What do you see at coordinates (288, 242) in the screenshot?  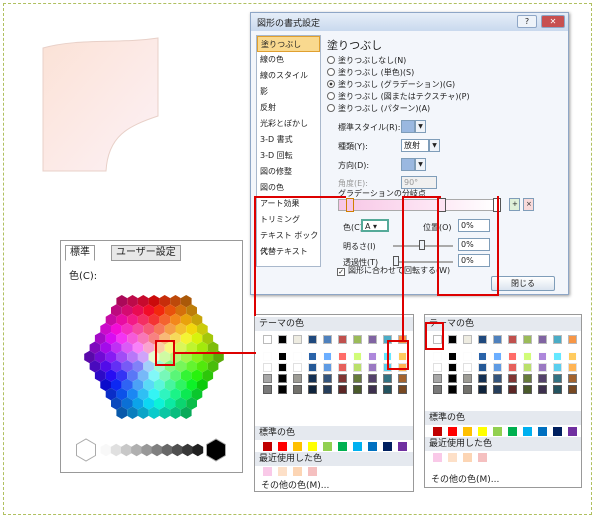 I see `nav-item: テキスト ボックス` at bounding box center [288, 242].